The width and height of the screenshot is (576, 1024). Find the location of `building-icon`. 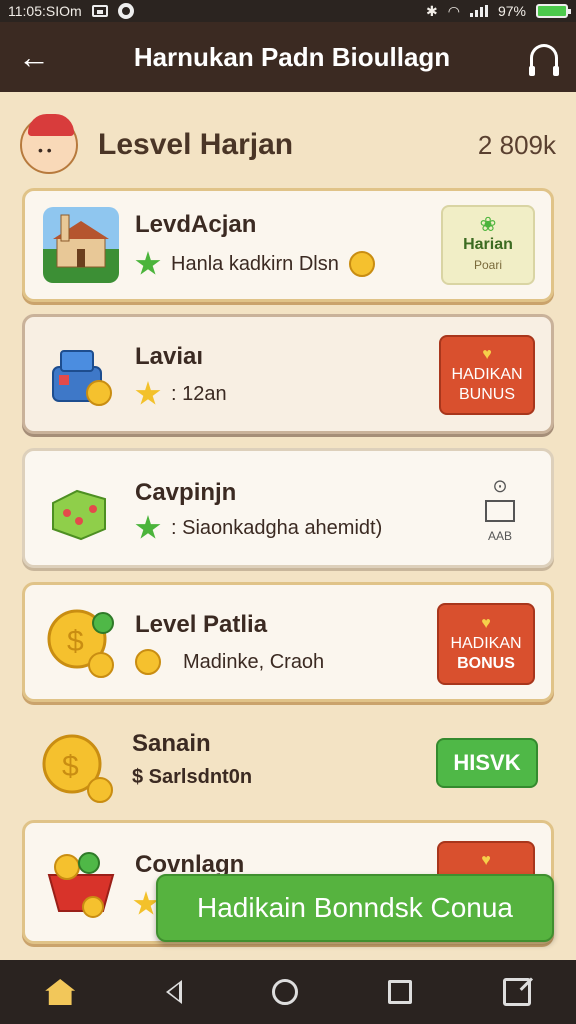

building-icon is located at coordinates (81, 245).